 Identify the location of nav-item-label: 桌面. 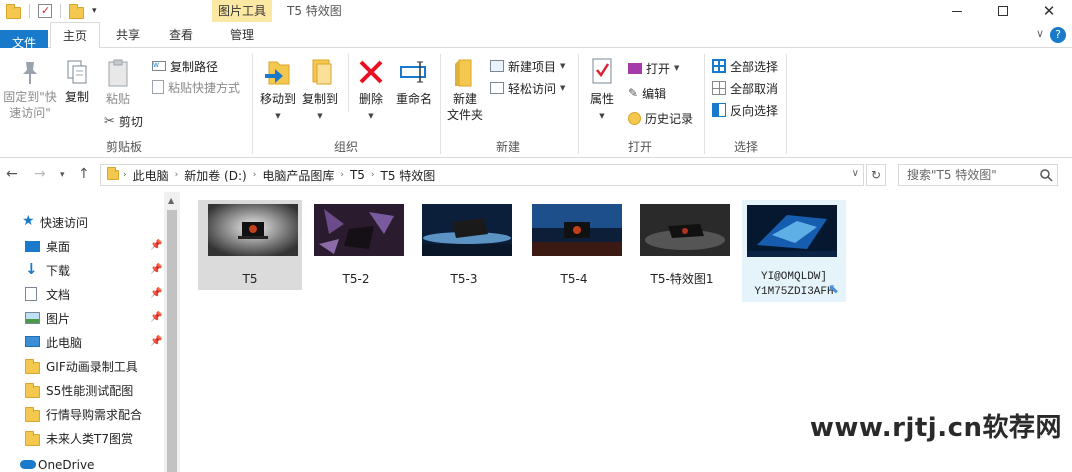
(58, 247).